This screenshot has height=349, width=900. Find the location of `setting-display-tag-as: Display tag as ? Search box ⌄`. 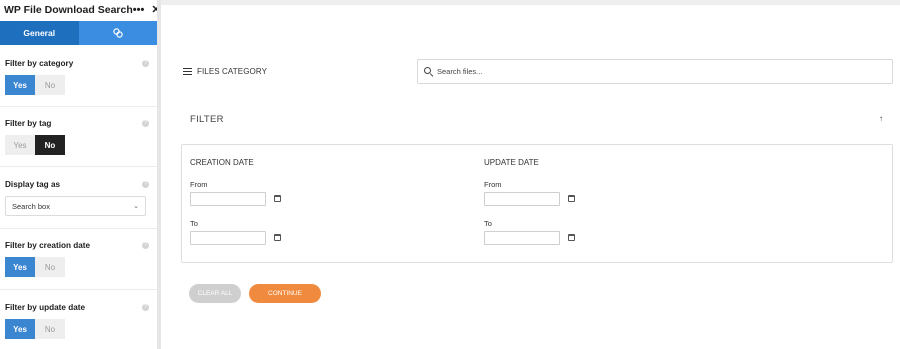

setting-display-tag-as: Display tag as ? Search box ⌄ is located at coordinates (78, 196).